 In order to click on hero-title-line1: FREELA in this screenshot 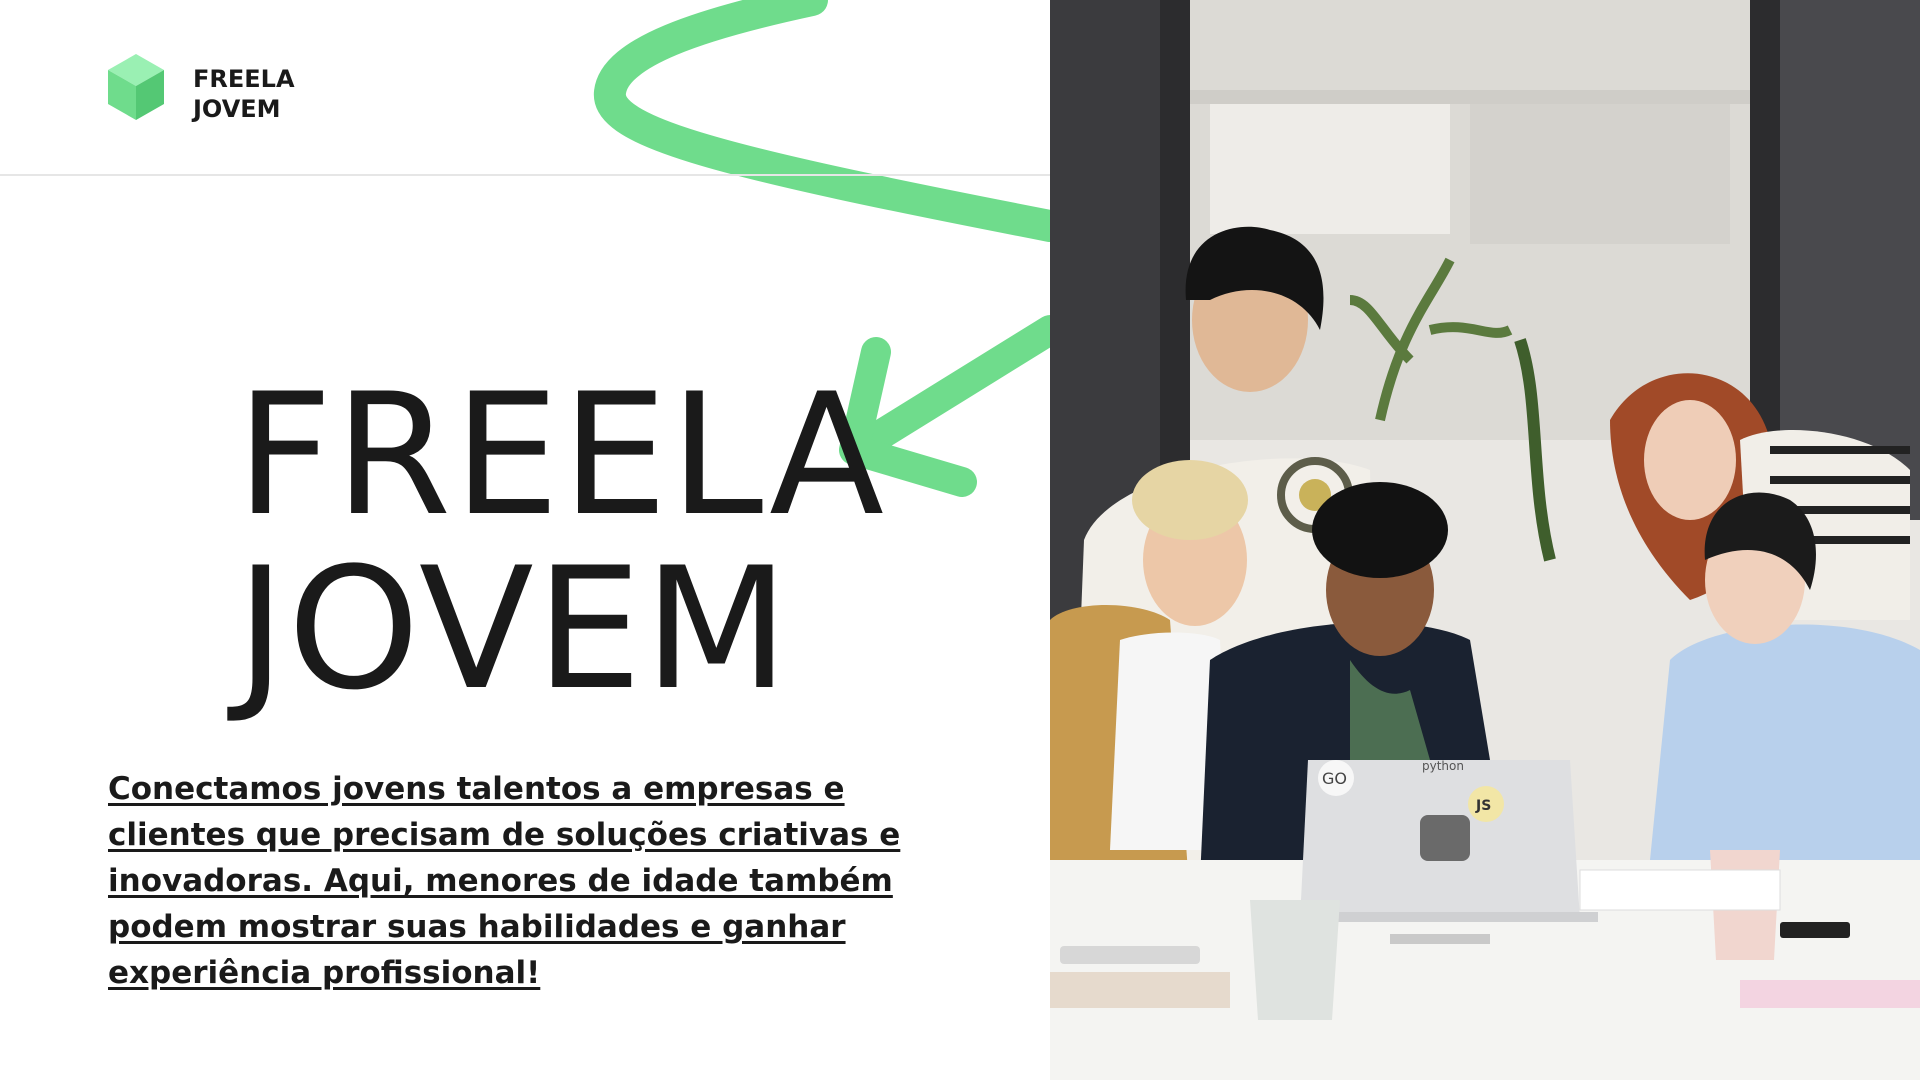, I will do `click(561, 455)`.